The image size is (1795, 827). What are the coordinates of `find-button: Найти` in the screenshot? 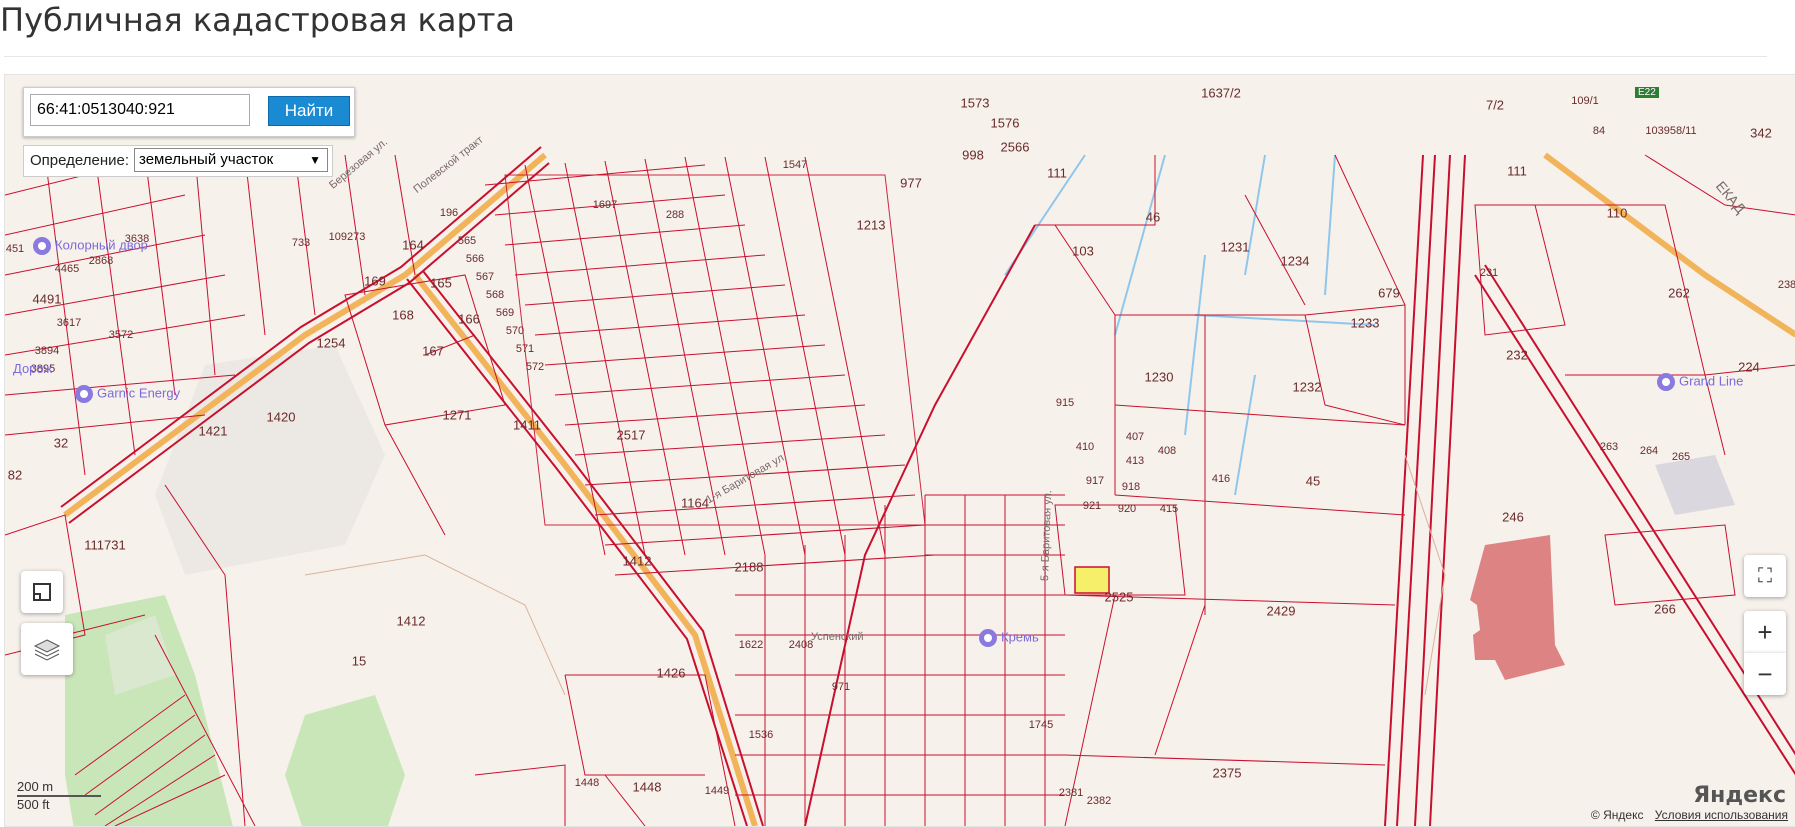 It's located at (309, 111).